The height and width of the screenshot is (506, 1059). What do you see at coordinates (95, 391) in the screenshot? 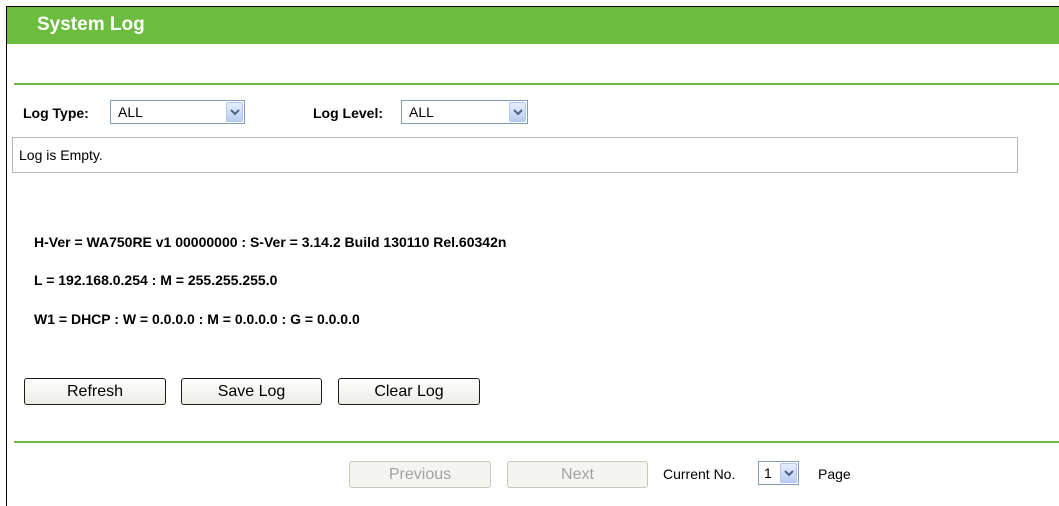
I see `refresh-button: Refresh` at bounding box center [95, 391].